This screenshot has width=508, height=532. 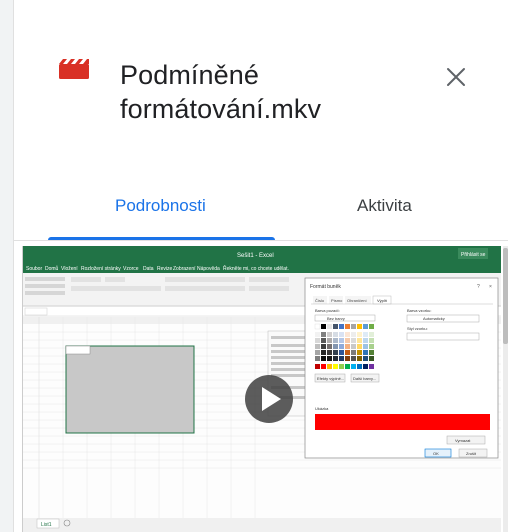 I want to click on ribbon-tab-1: Soubor, so click(x=34, y=269).